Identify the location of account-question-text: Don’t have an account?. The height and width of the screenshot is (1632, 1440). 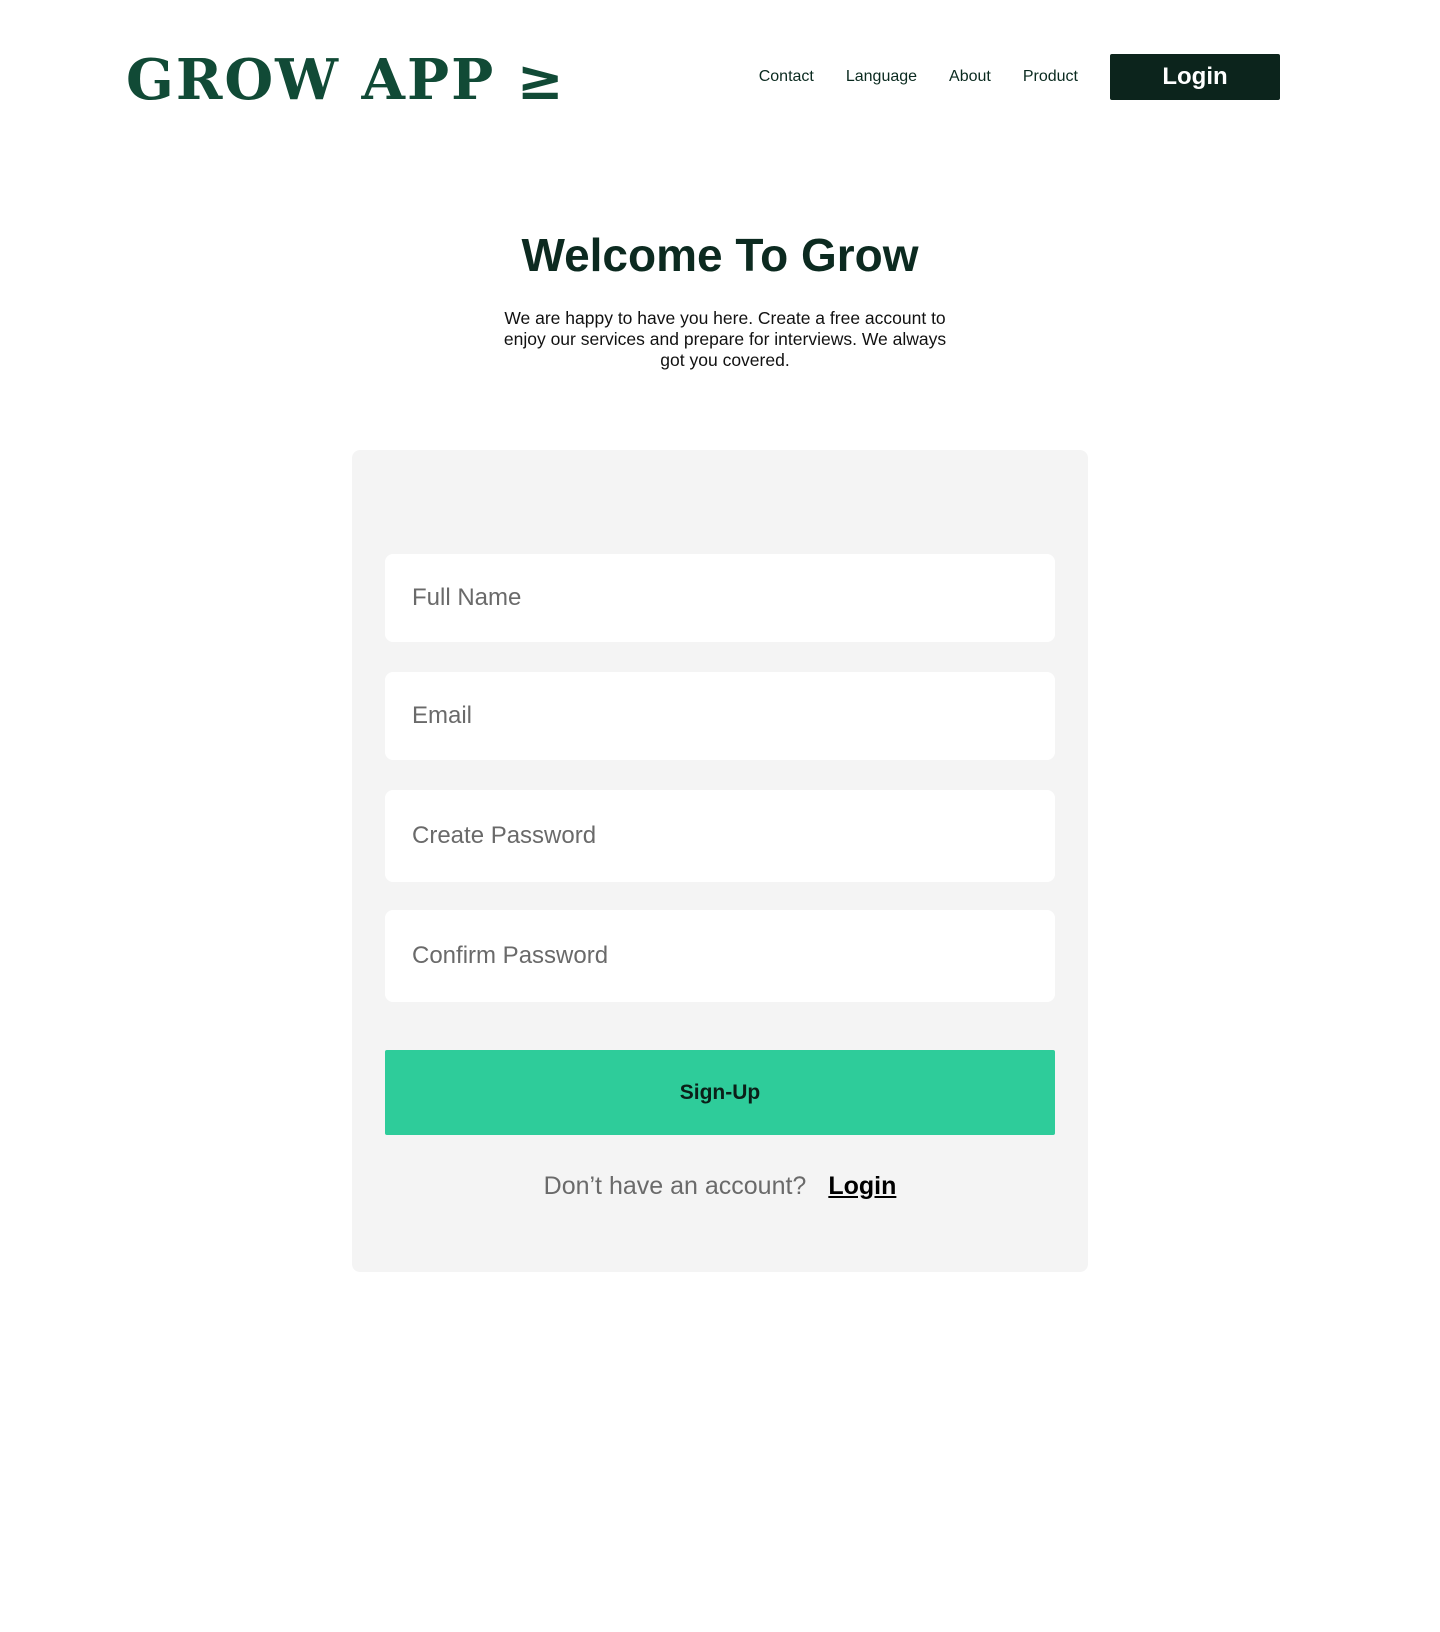
(675, 1186).